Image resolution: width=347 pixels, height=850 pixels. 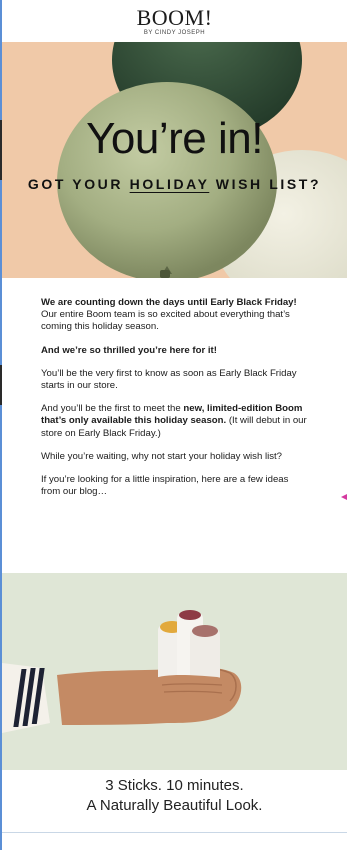 I want to click on email-header: BOOM! BY CINDY JOSEPH, so click(x=174, y=21).